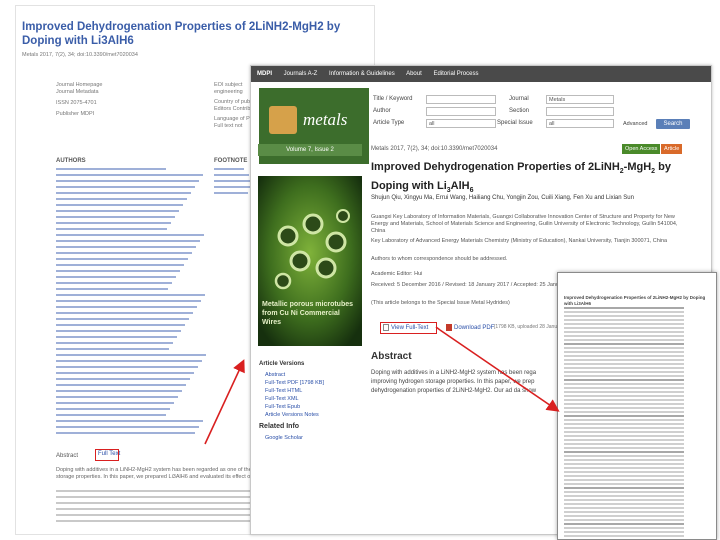  I want to click on arrow-to-preview, so click(499, 370).